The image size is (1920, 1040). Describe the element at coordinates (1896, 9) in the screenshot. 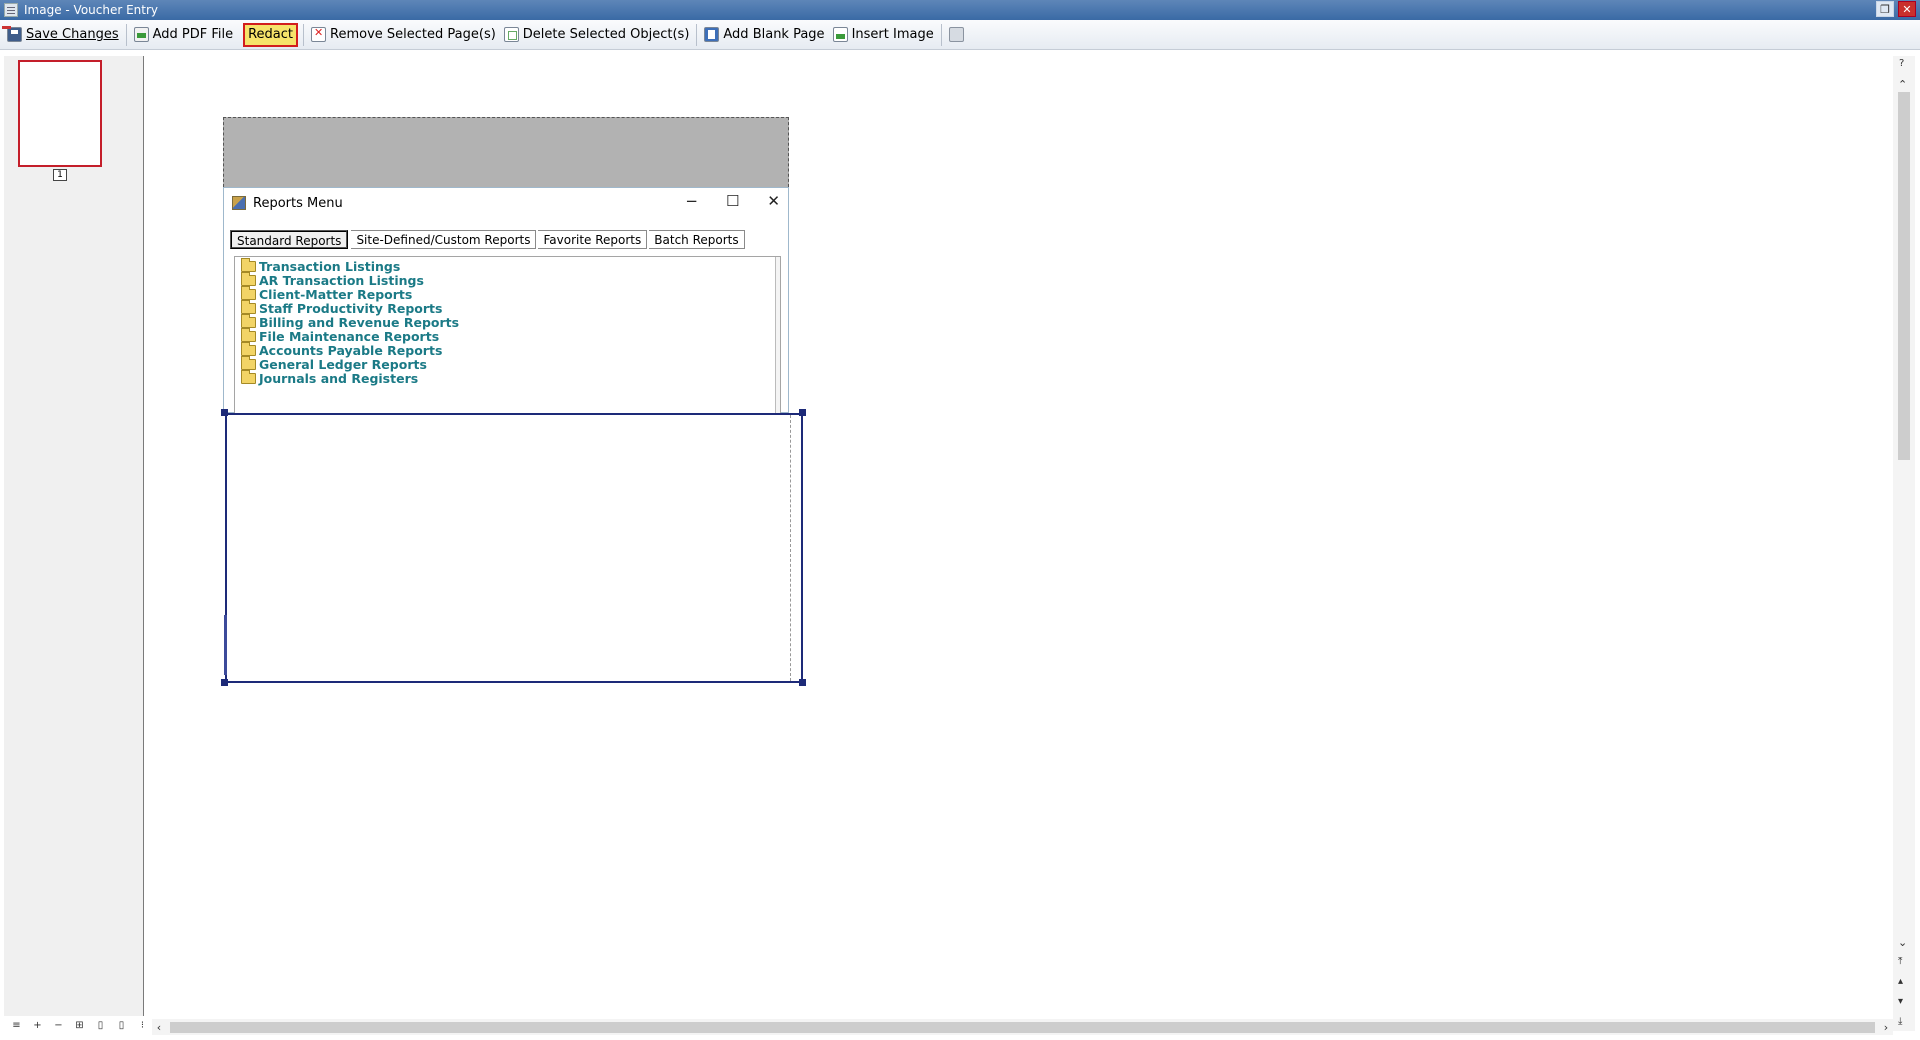

I see `window-controls: ❐ ✕` at that location.